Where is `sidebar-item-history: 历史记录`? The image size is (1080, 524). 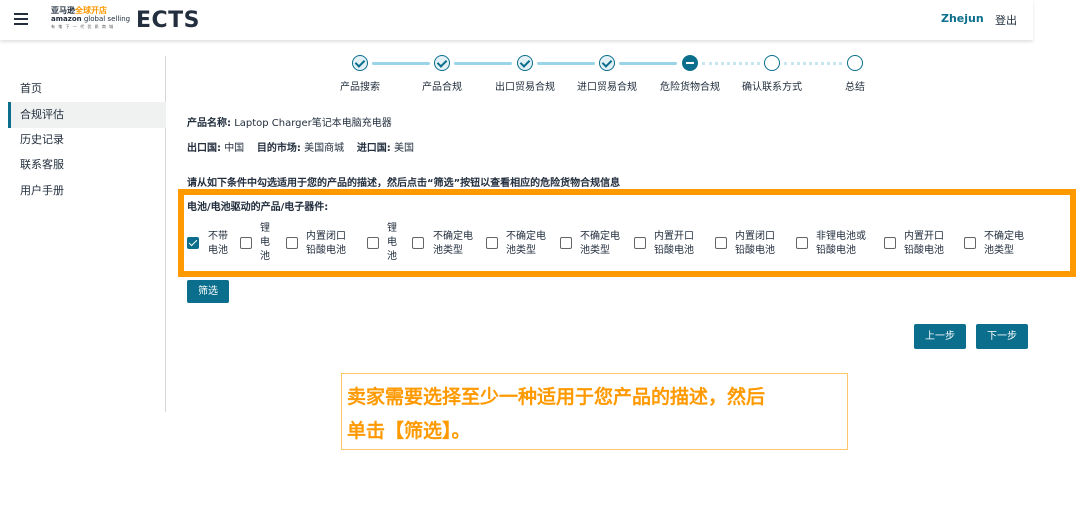
sidebar-item-history: 历史记录 is located at coordinates (87, 140).